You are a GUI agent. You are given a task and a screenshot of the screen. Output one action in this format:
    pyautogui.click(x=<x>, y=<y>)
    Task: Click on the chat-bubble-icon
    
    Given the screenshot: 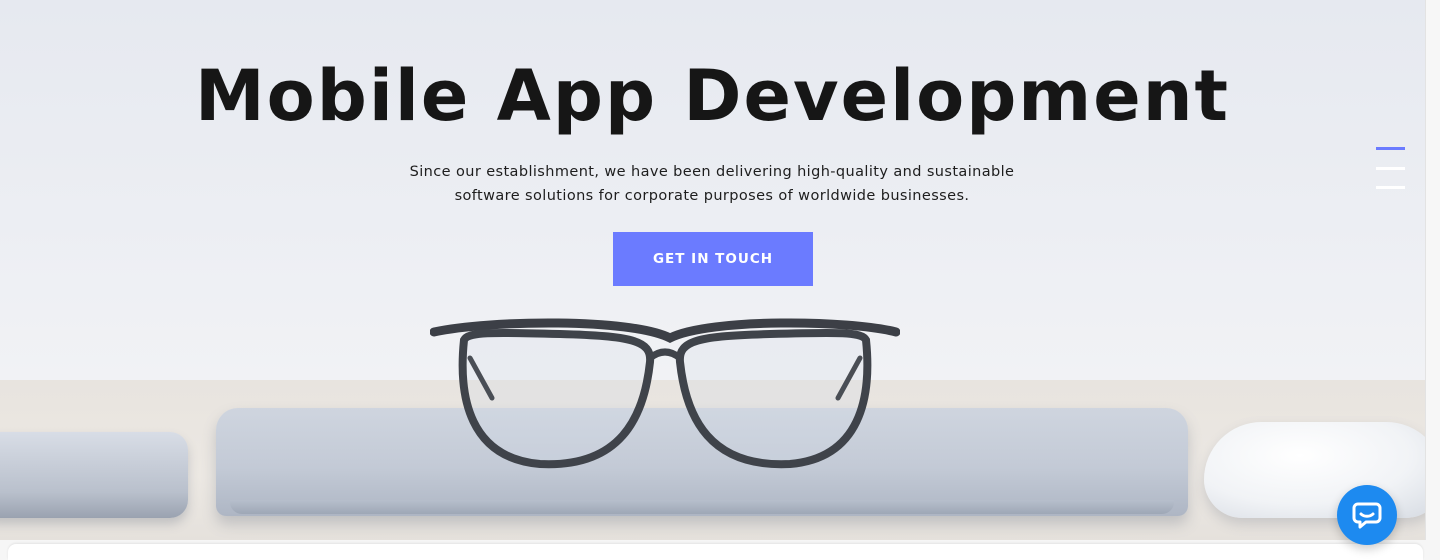 What is the action you would take?
    pyautogui.click(x=1367, y=515)
    